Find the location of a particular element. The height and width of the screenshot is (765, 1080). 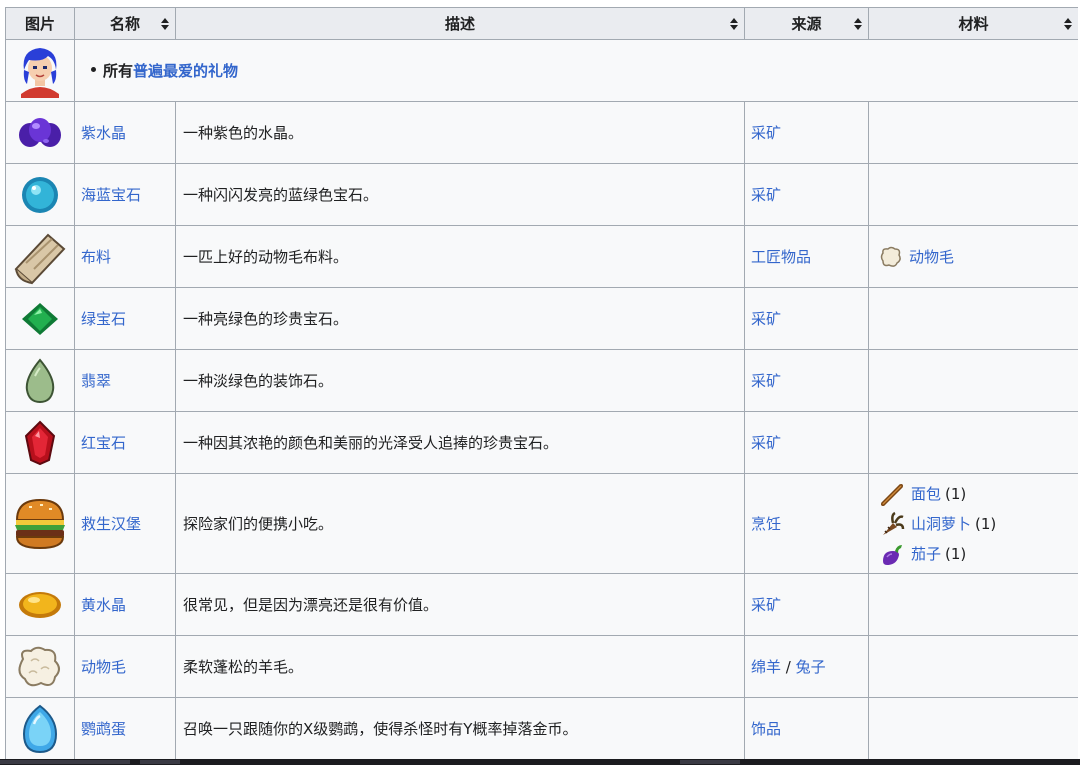

item-name-cell: 救生汉堡 is located at coordinates (125, 523).